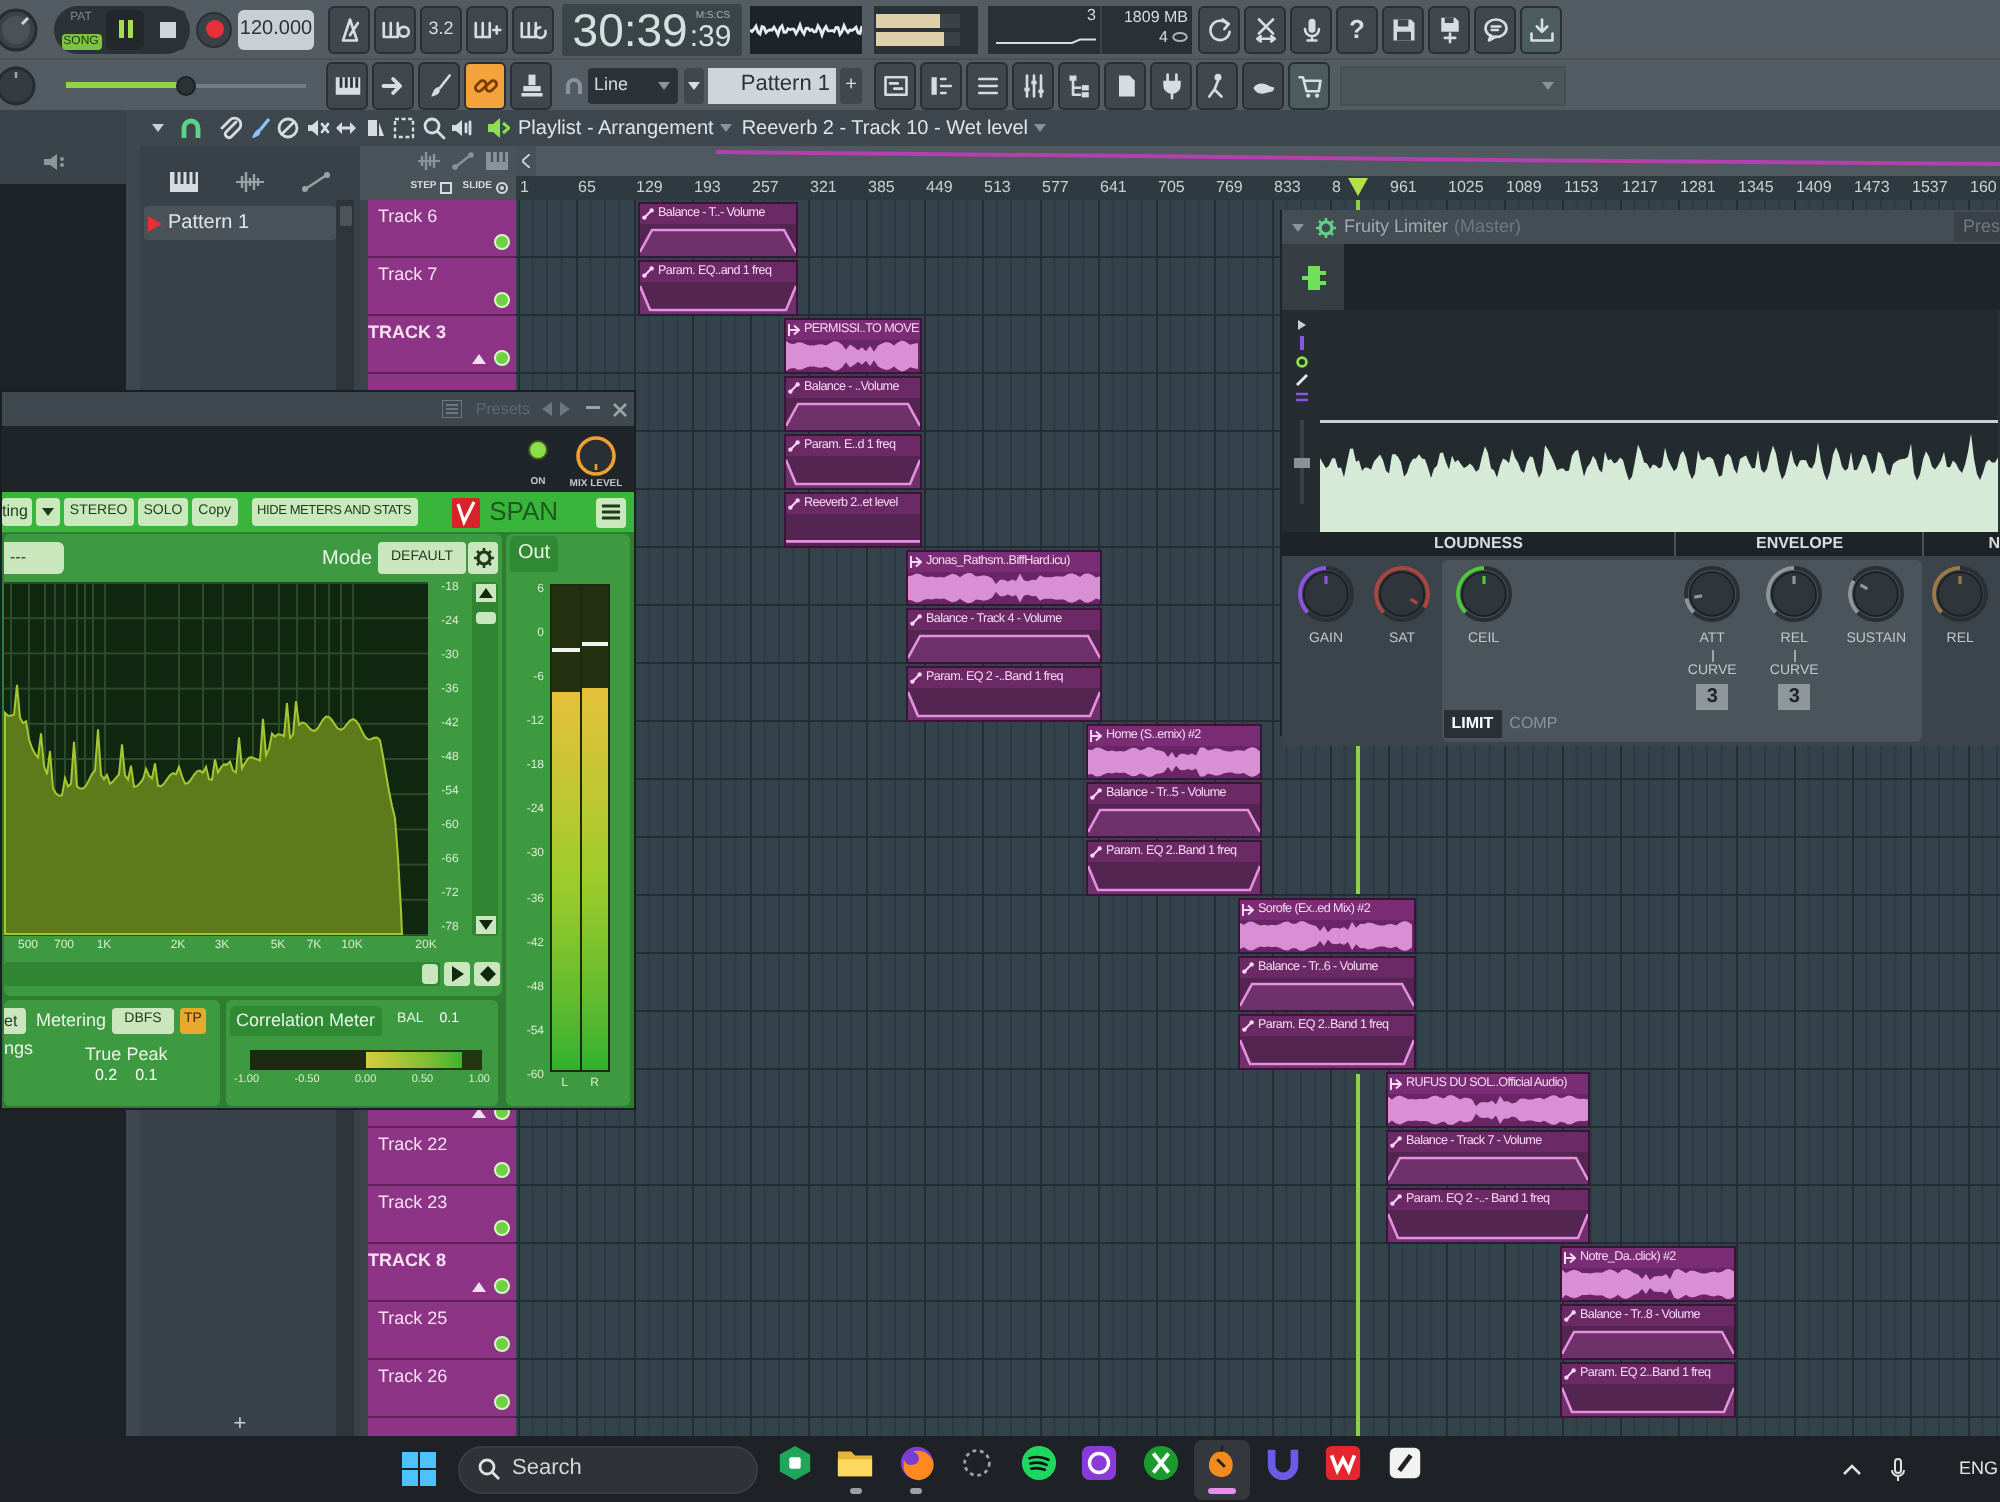 The width and height of the screenshot is (2000, 1502). I want to click on brush-button, so click(439, 85).